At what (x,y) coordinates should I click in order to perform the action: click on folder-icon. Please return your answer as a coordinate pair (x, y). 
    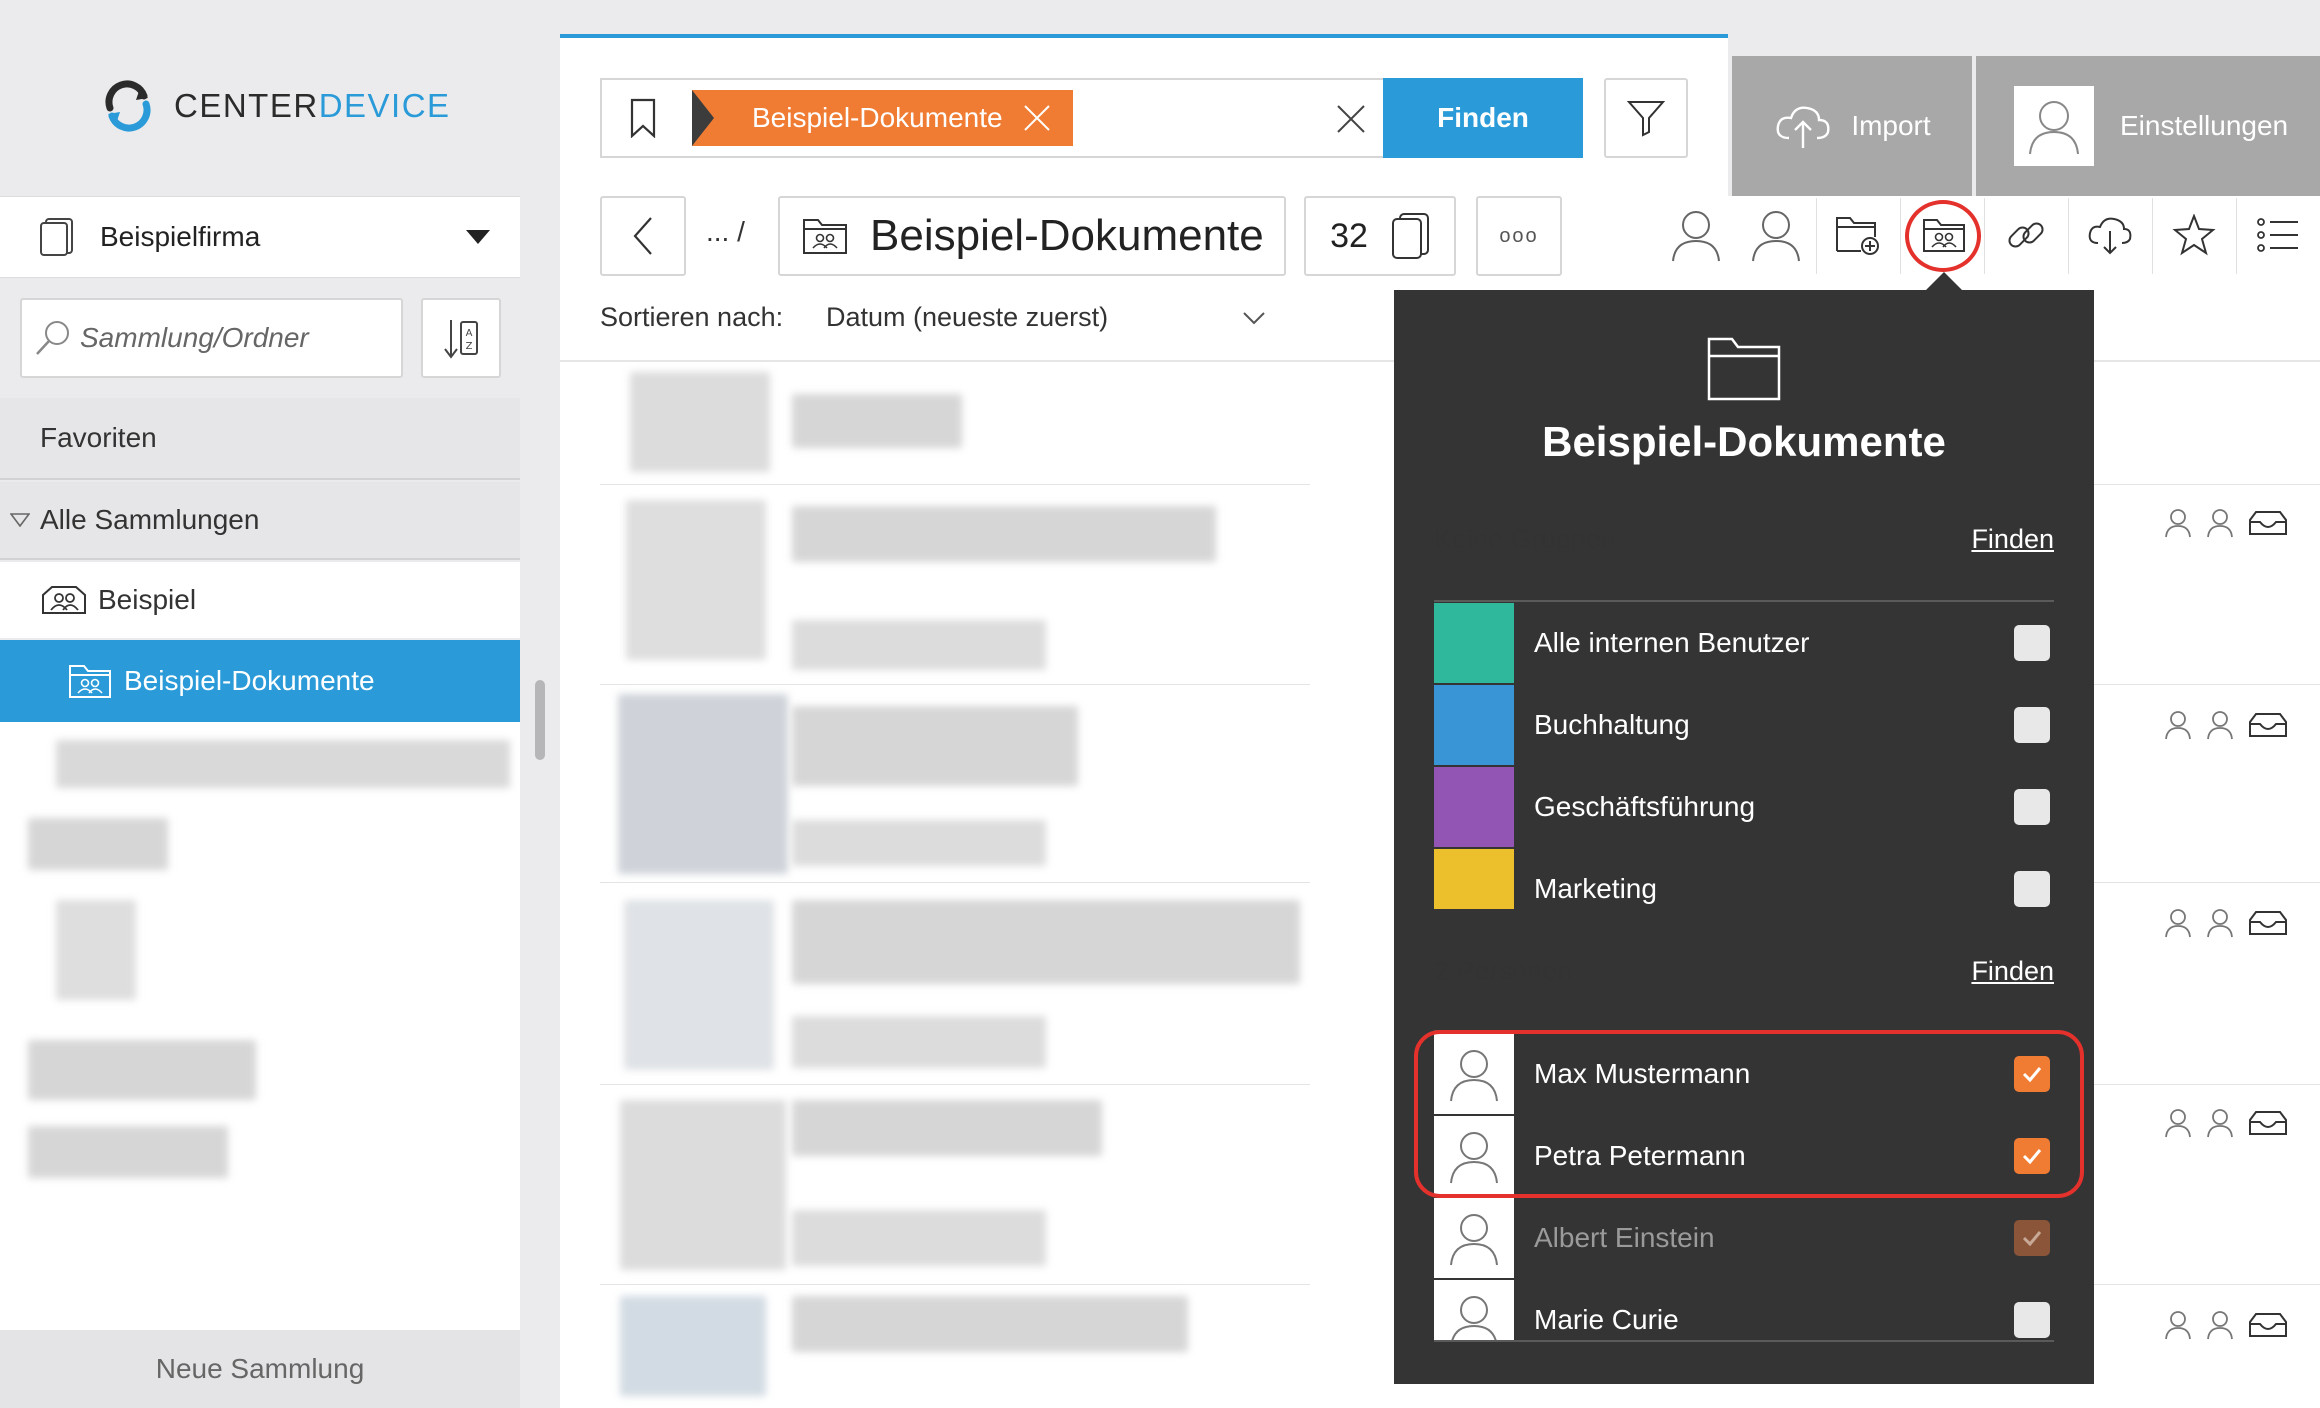
    Looking at the image, I should click on (1744, 369).